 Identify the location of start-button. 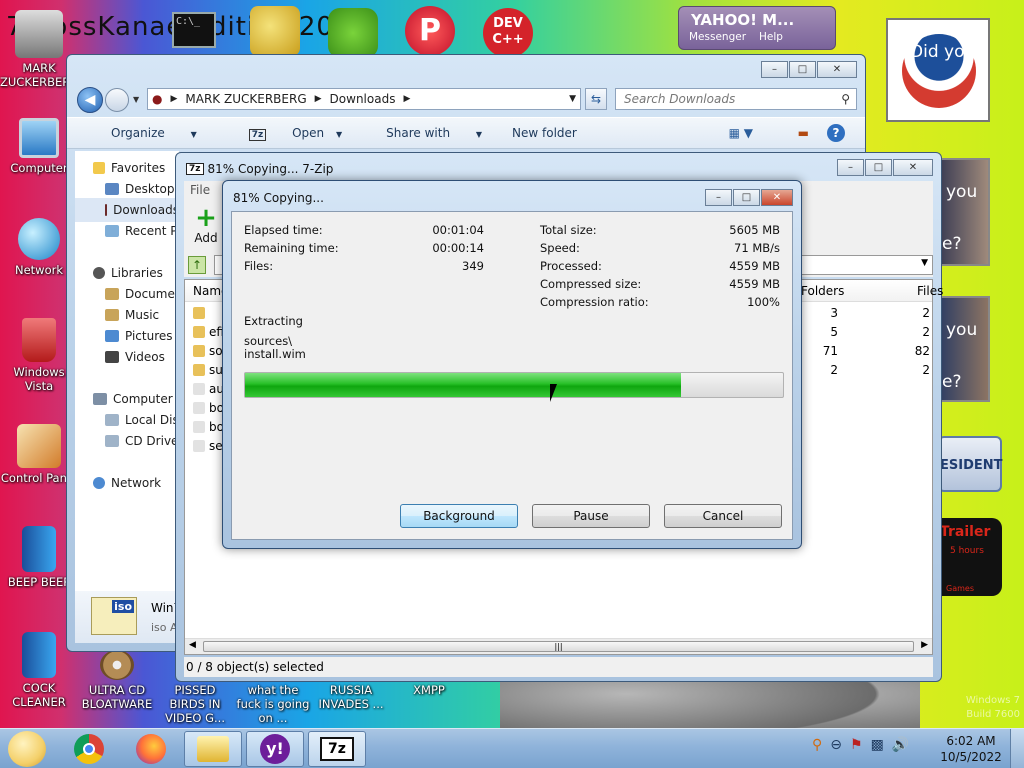
(27, 749).